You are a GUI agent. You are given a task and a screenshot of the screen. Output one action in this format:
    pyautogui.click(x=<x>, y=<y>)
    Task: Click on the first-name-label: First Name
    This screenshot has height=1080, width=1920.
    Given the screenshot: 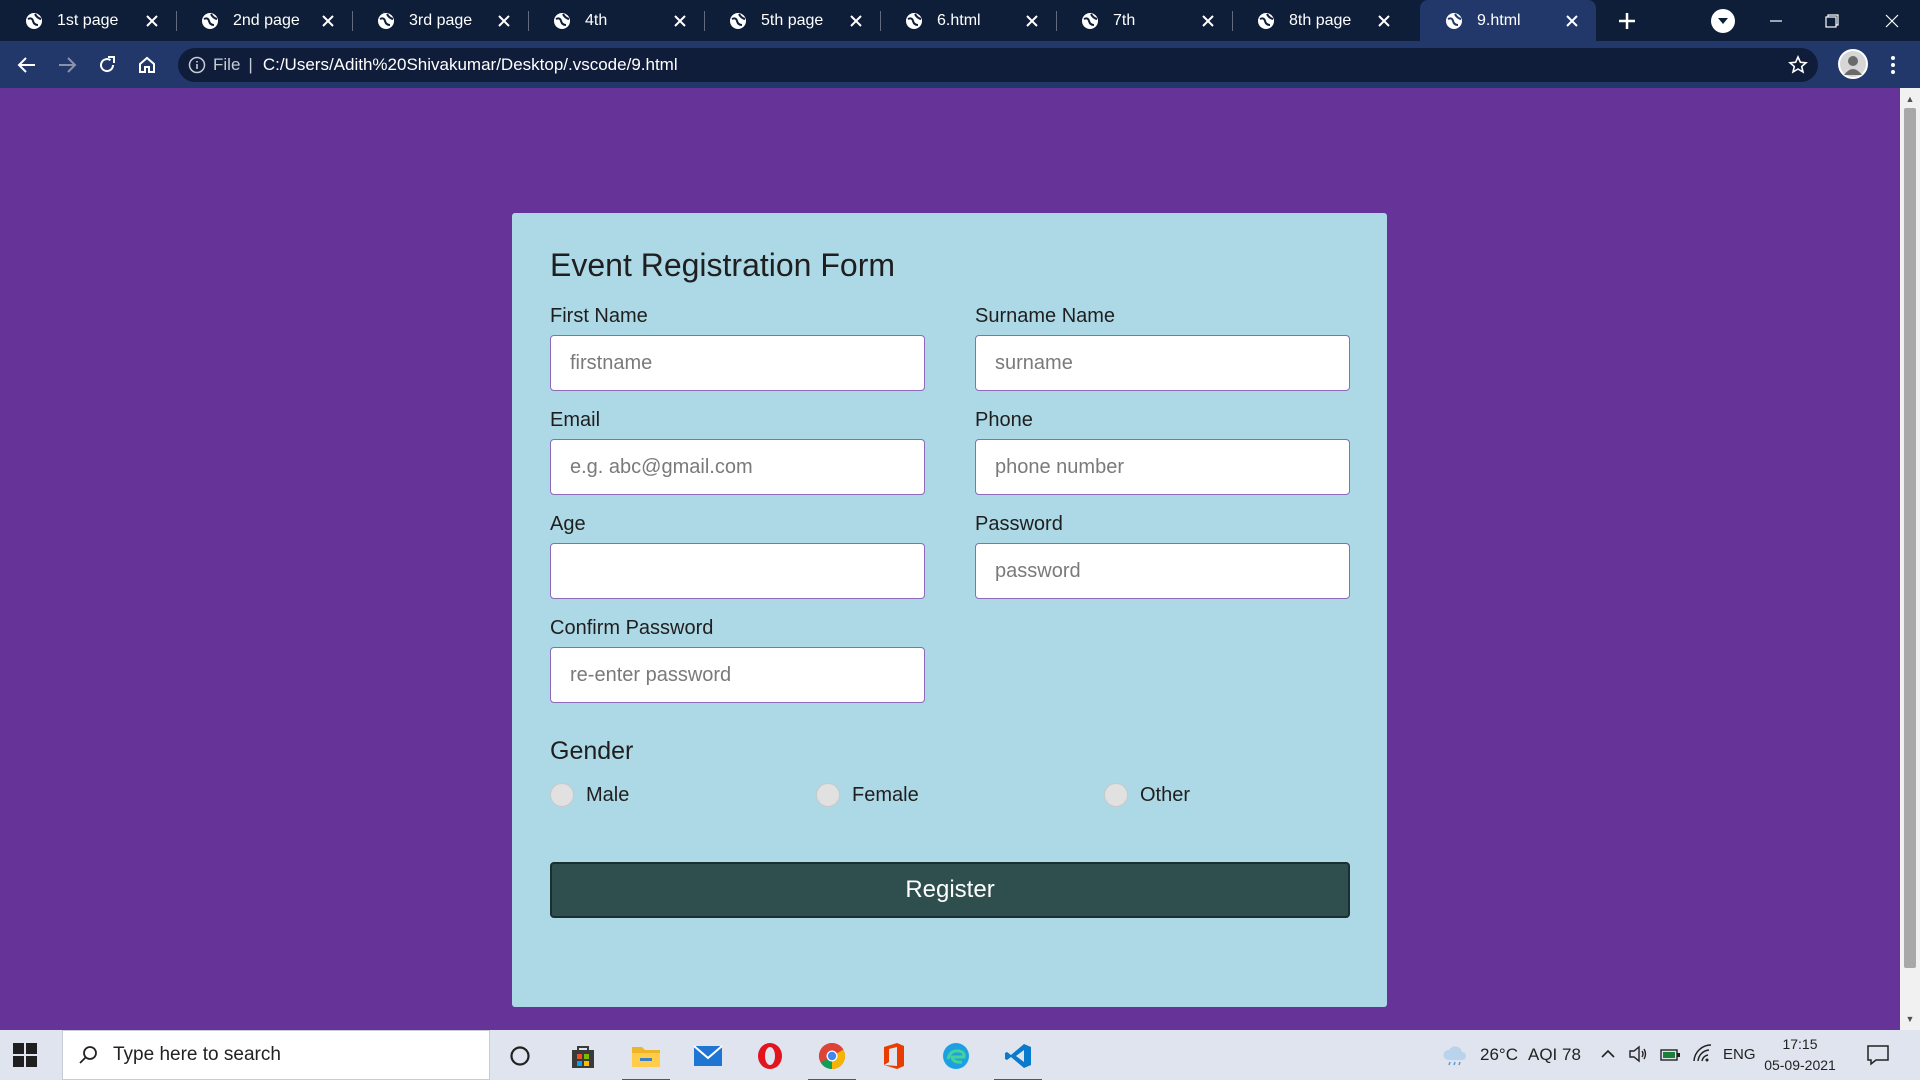 What is the action you would take?
    pyautogui.click(x=599, y=316)
    